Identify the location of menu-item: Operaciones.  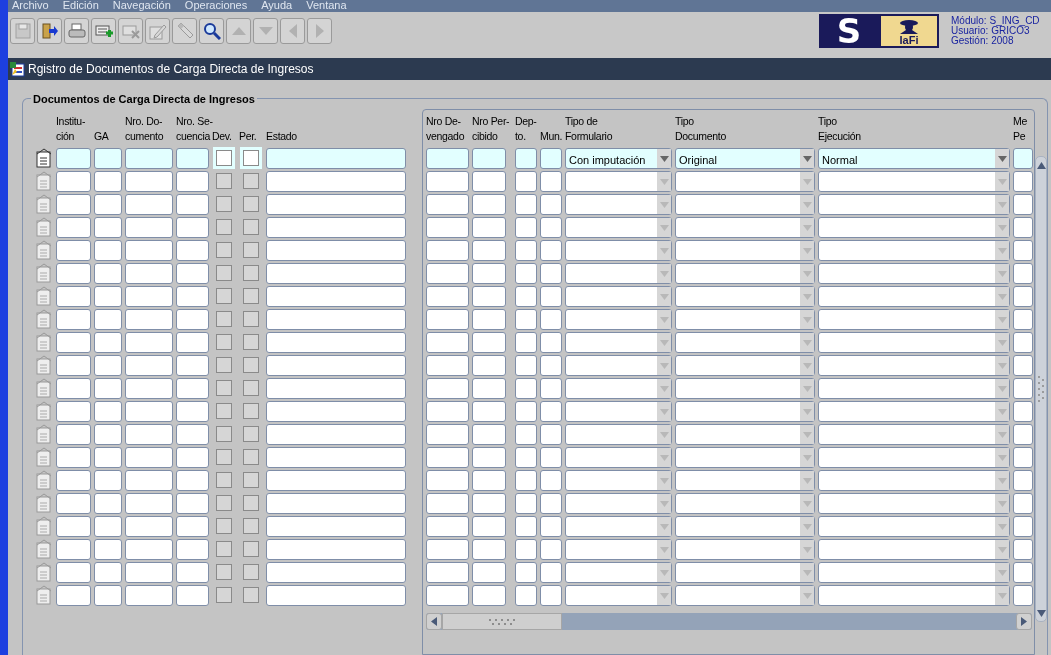
(216, 6).